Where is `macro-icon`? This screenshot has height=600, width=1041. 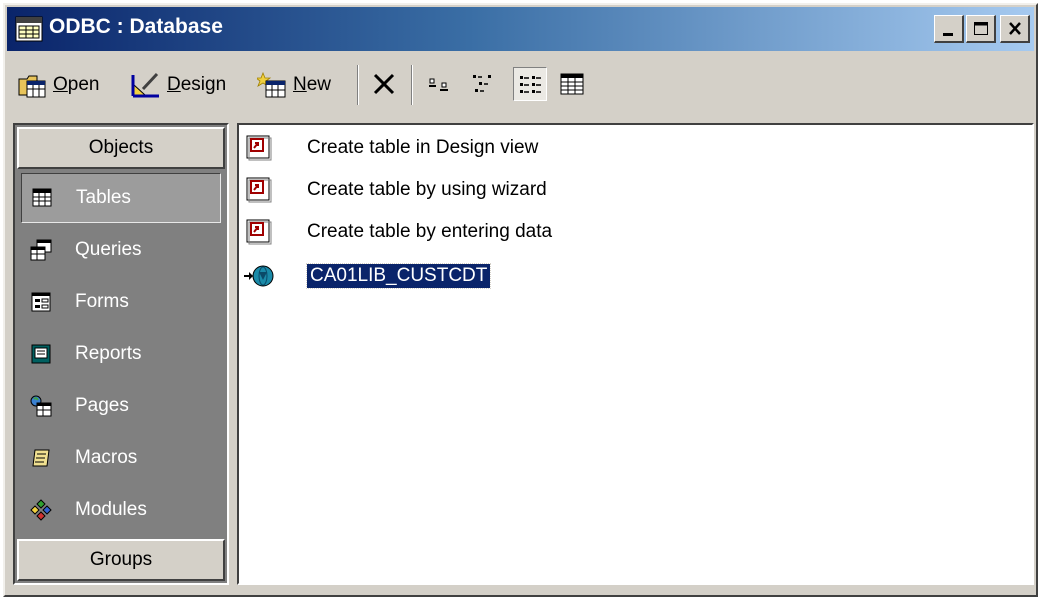
macro-icon is located at coordinates (41, 458).